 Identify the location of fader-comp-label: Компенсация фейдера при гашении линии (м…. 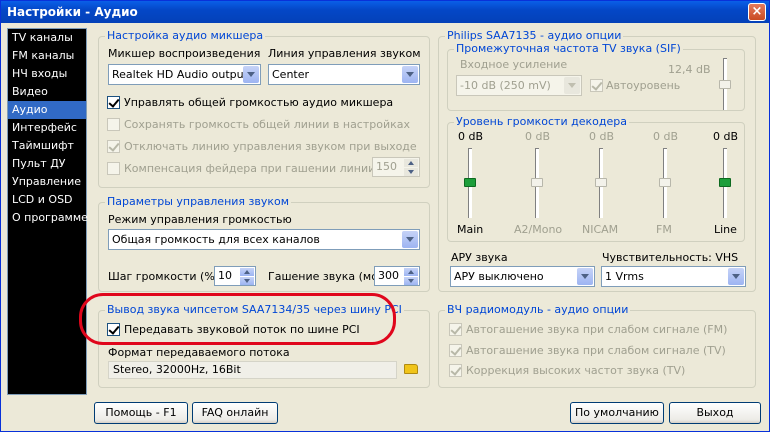
(263, 168).